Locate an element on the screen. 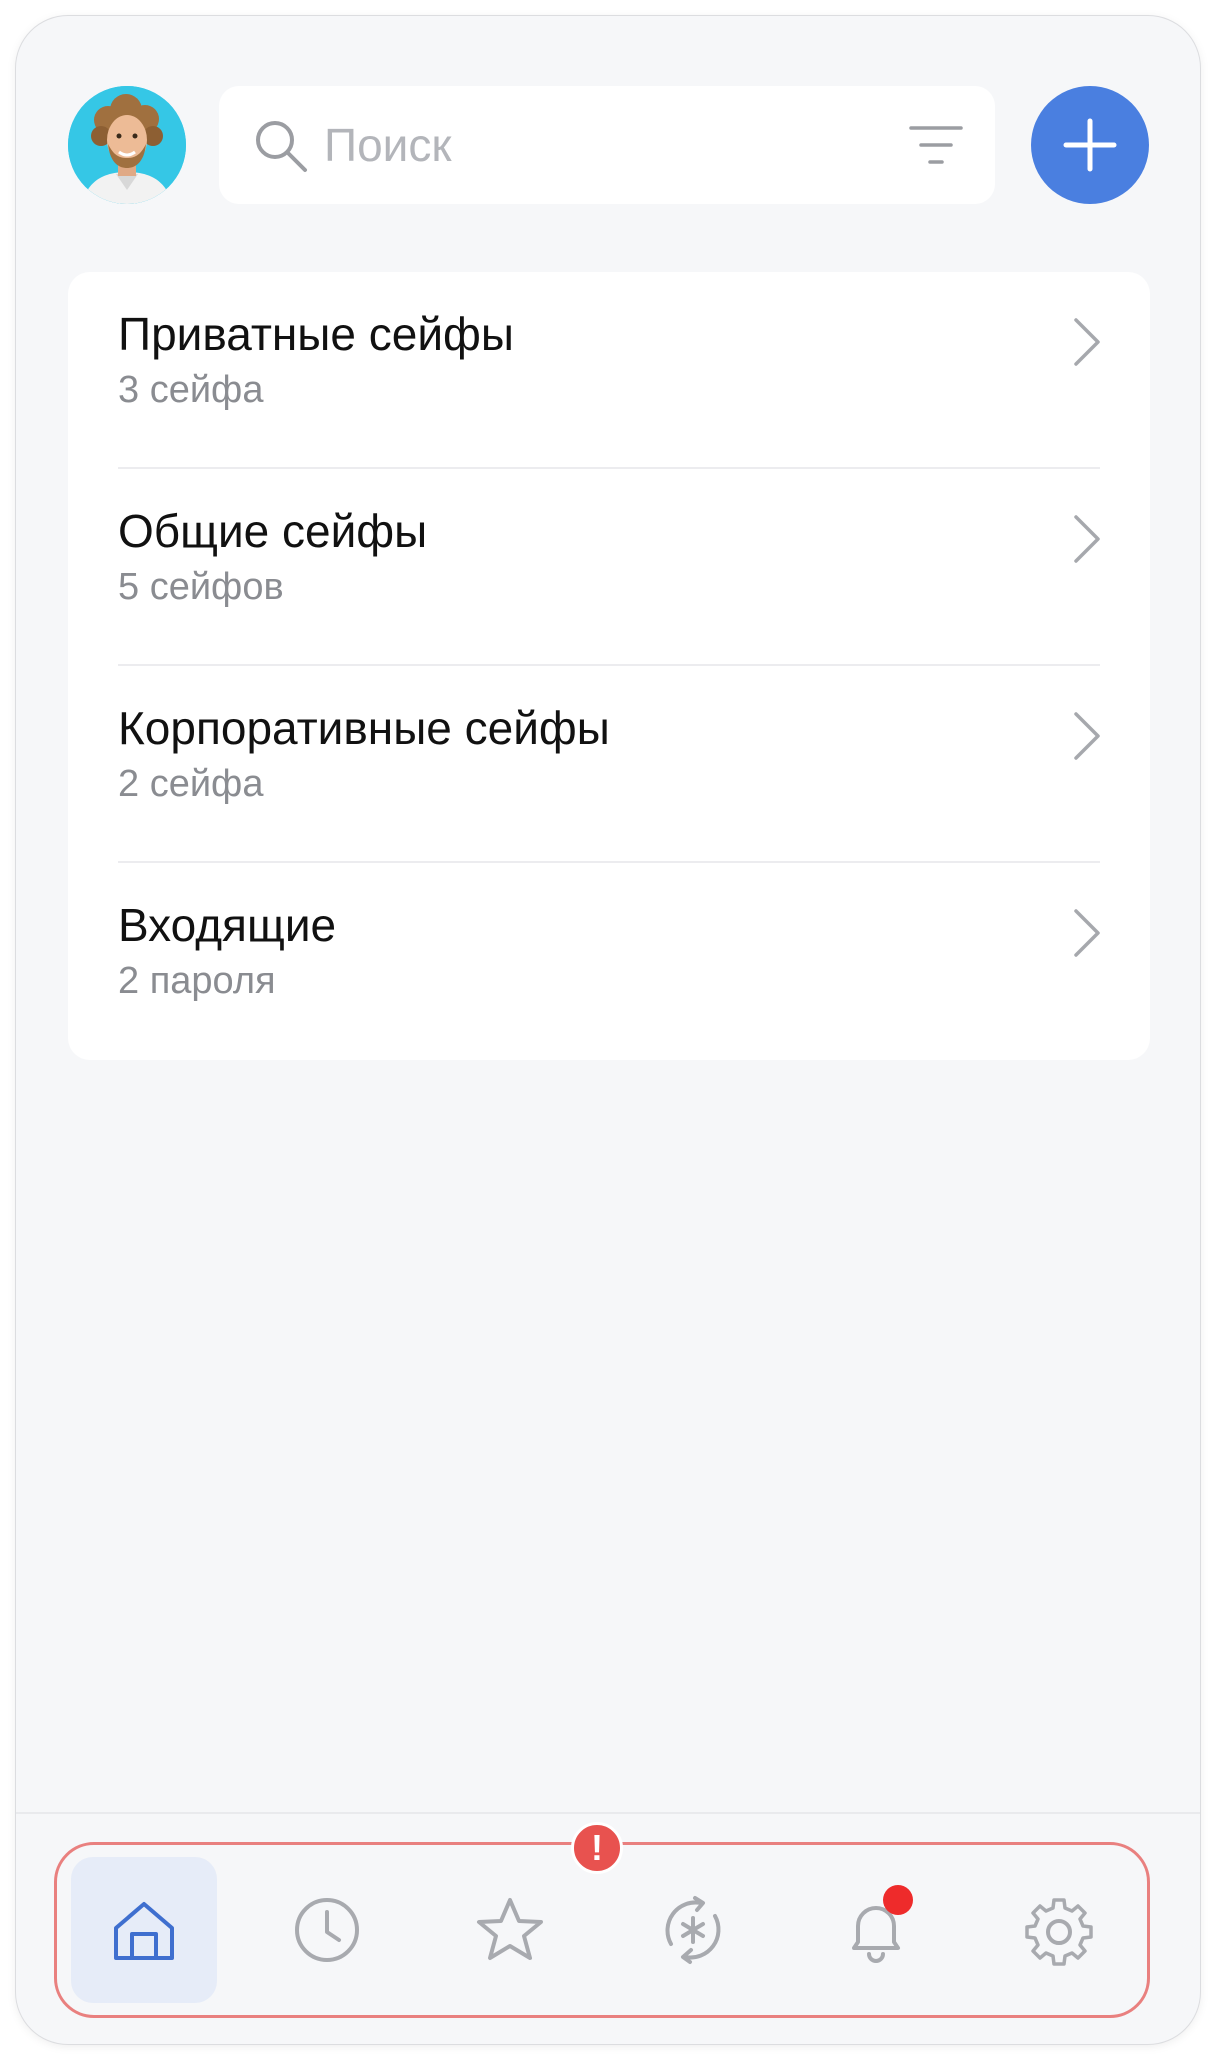 This screenshot has width=1217, height=2060. filter-icon is located at coordinates (936, 145).